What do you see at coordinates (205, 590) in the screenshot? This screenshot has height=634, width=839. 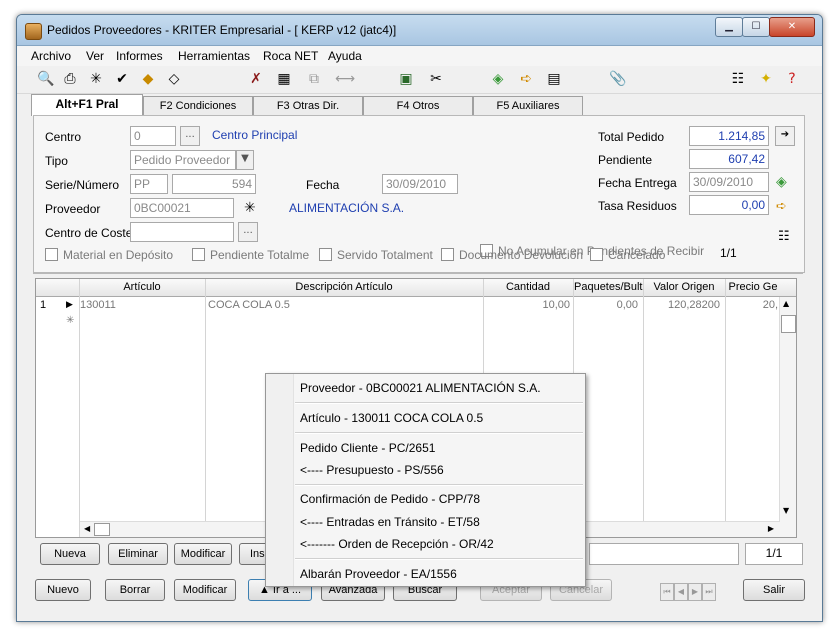 I see `modificar-button: Modificar` at bounding box center [205, 590].